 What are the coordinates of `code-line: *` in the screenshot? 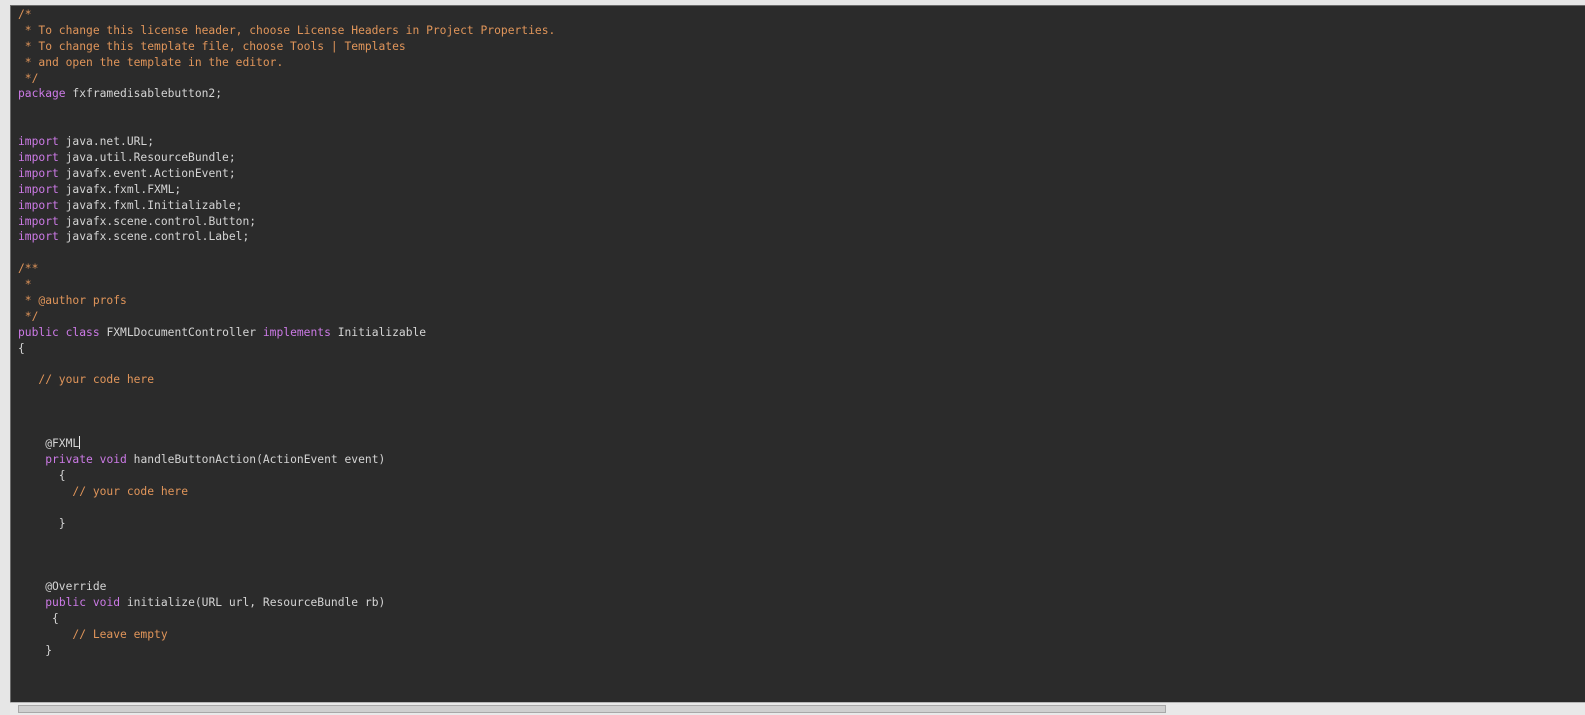 It's located at (286, 285).